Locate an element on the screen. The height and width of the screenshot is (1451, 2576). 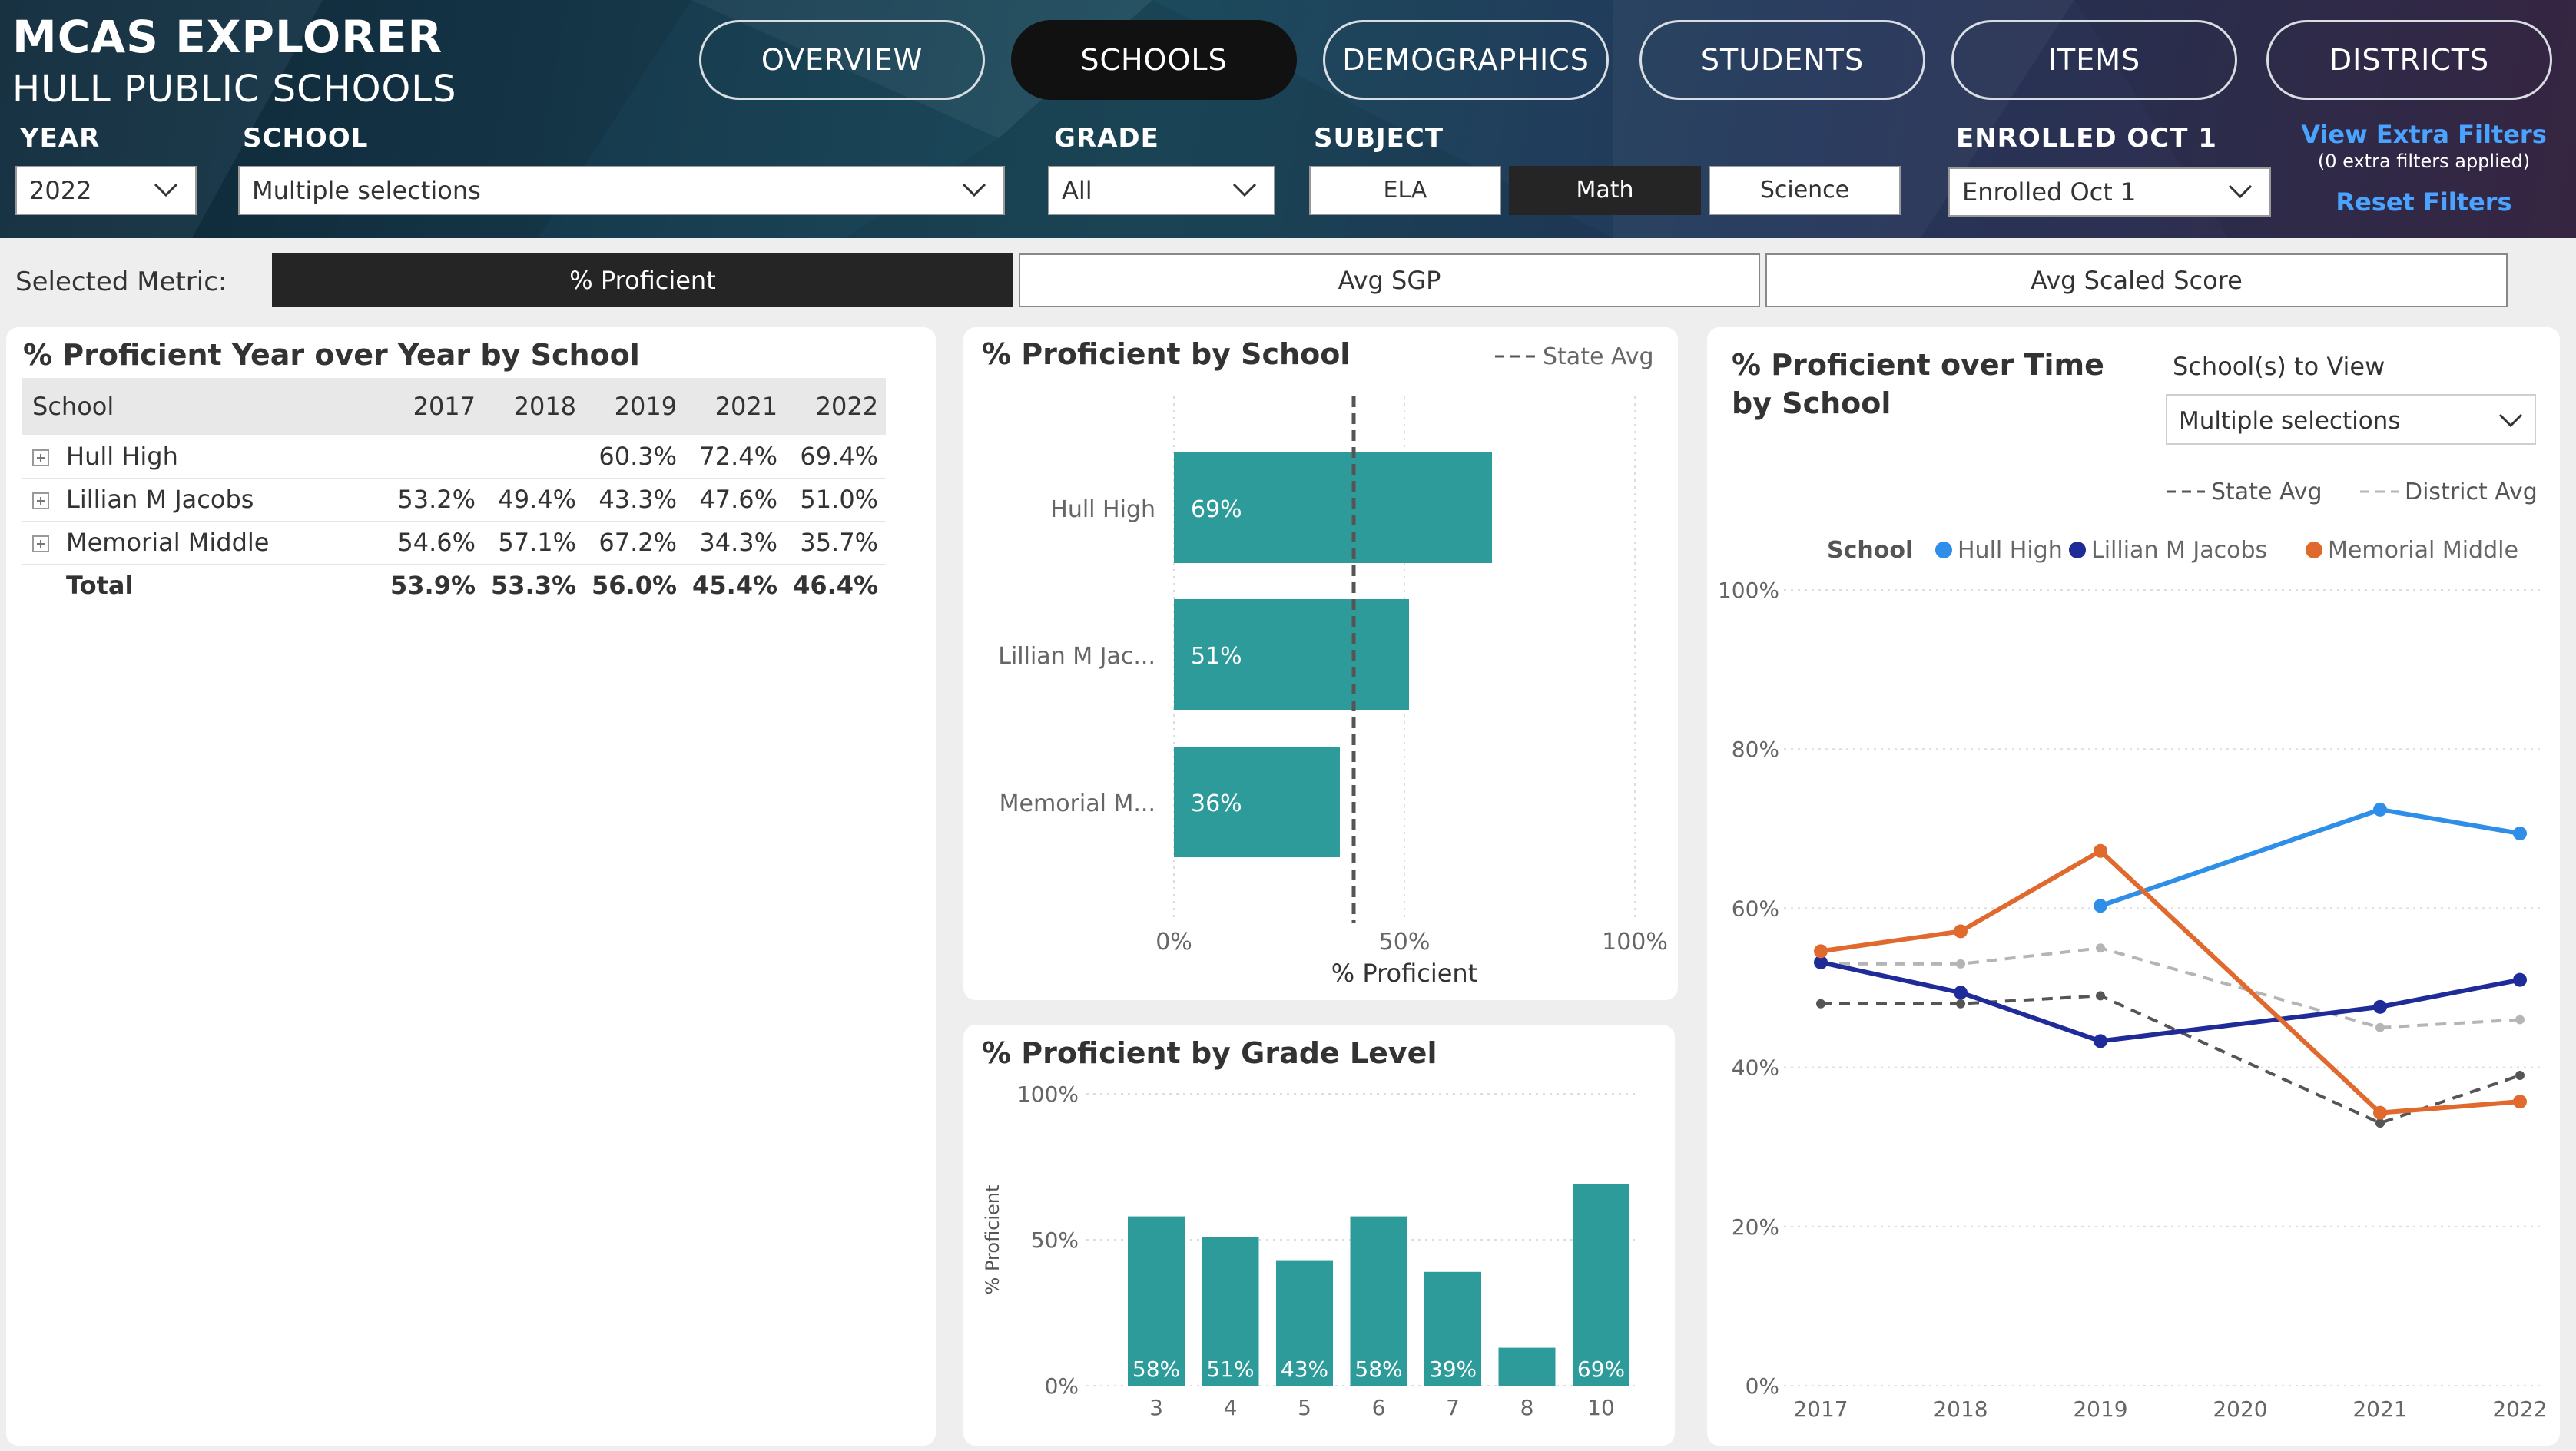
table-cell: 51.0% is located at coordinates (836, 500).